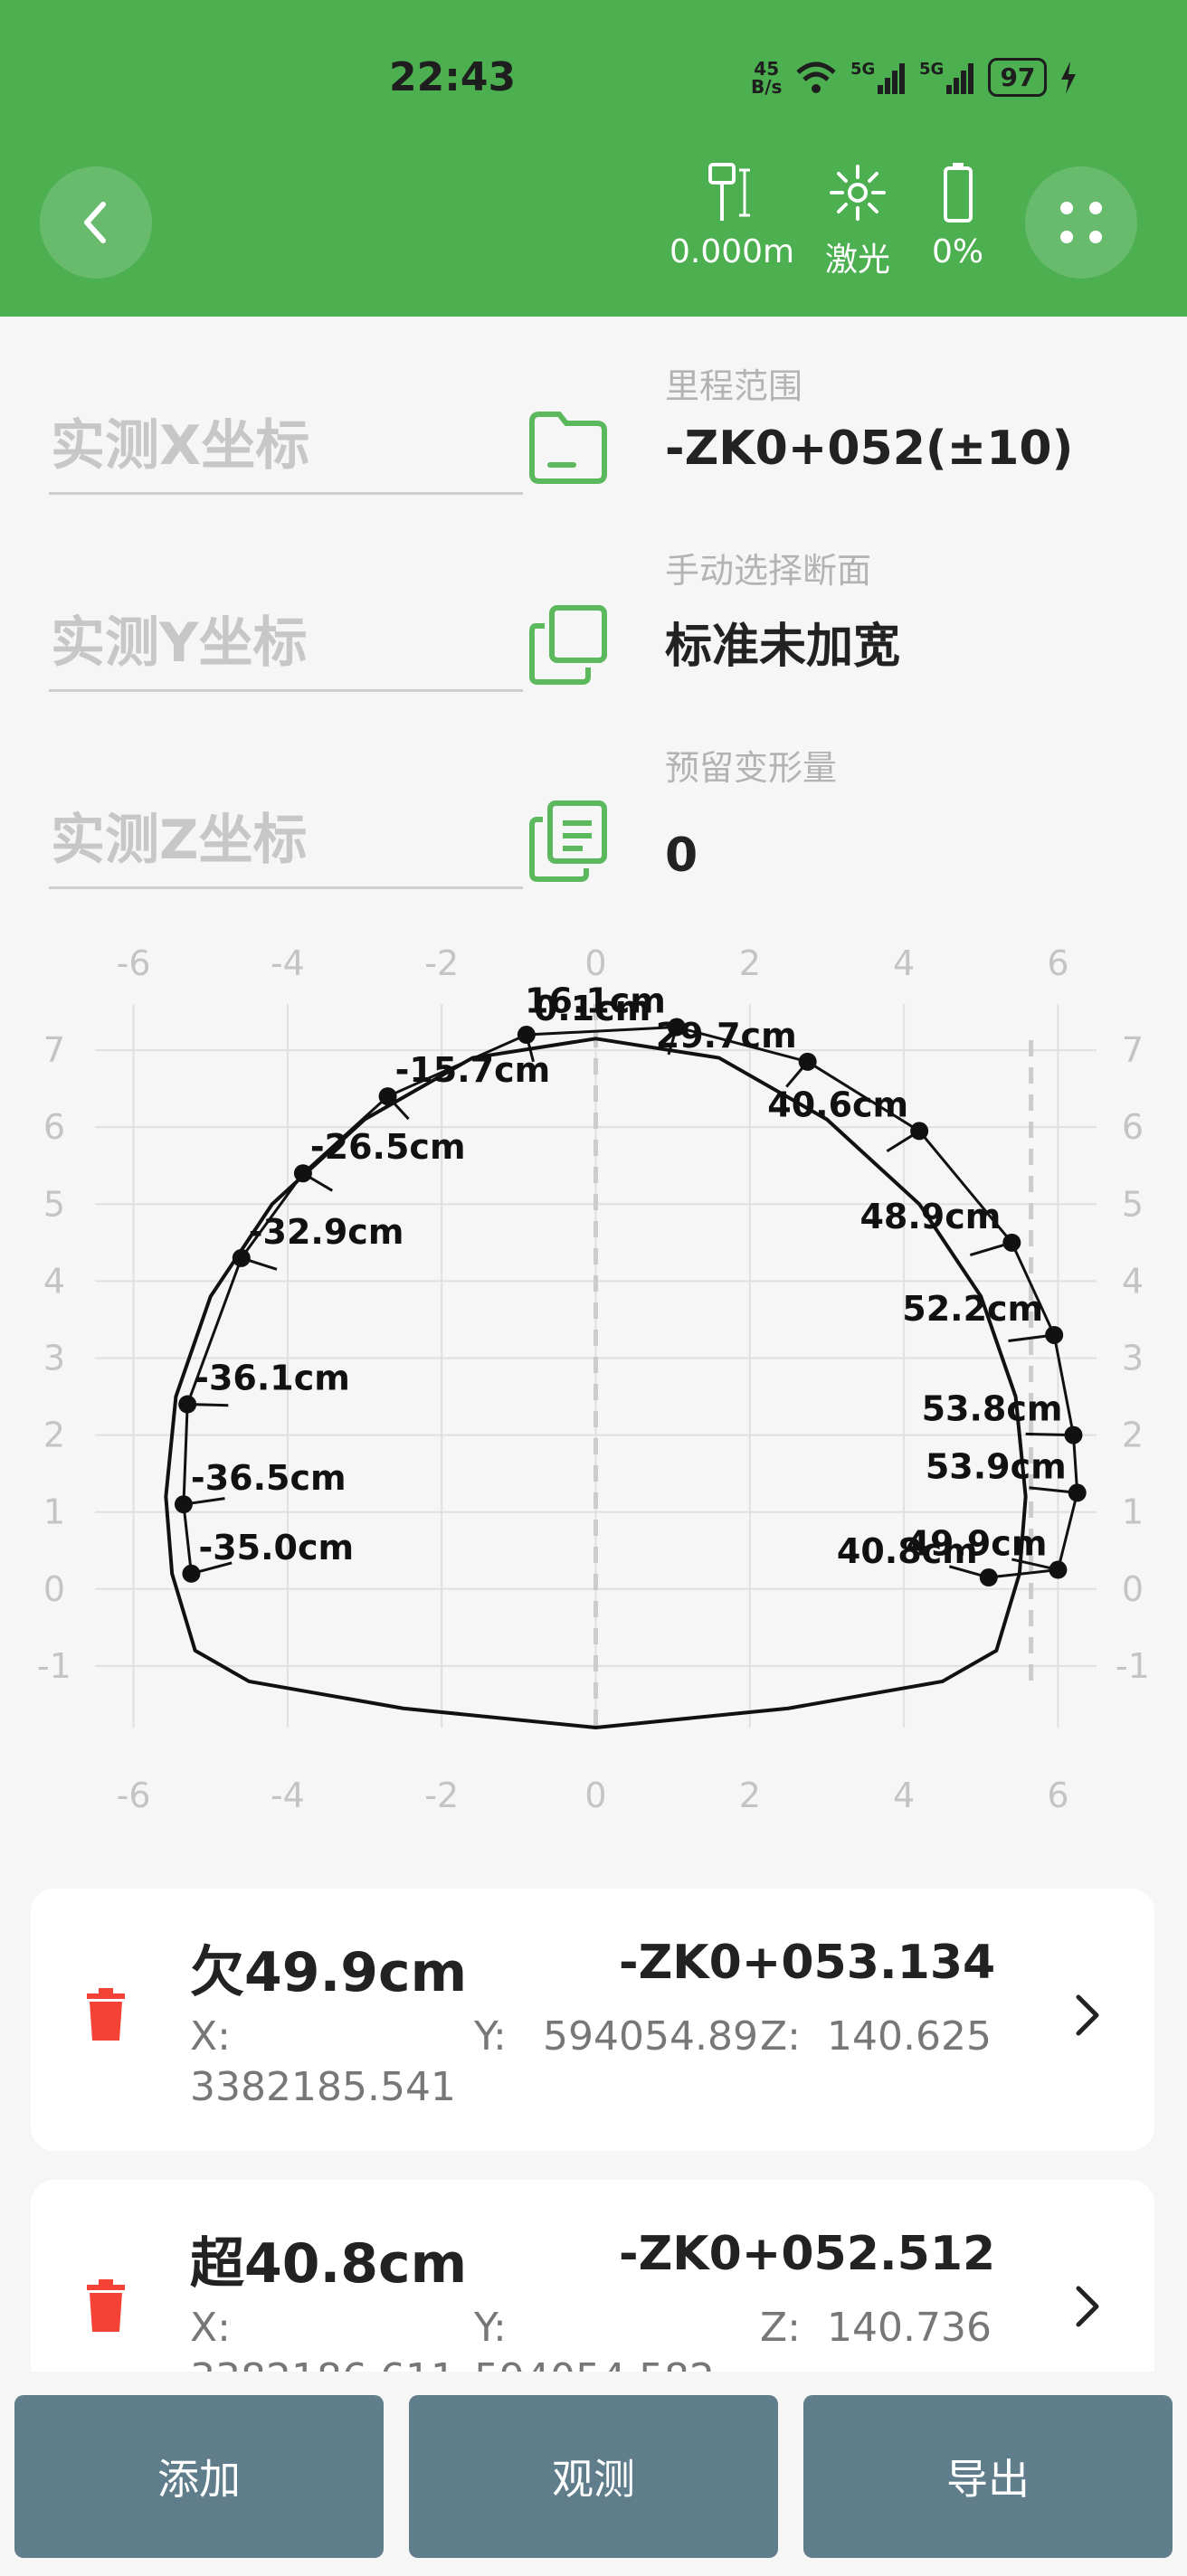 Image resolution: width=1187 pixels, height=2576 pixels. I want to click on record-title: 欠49.9cm, so click(329, 1972).